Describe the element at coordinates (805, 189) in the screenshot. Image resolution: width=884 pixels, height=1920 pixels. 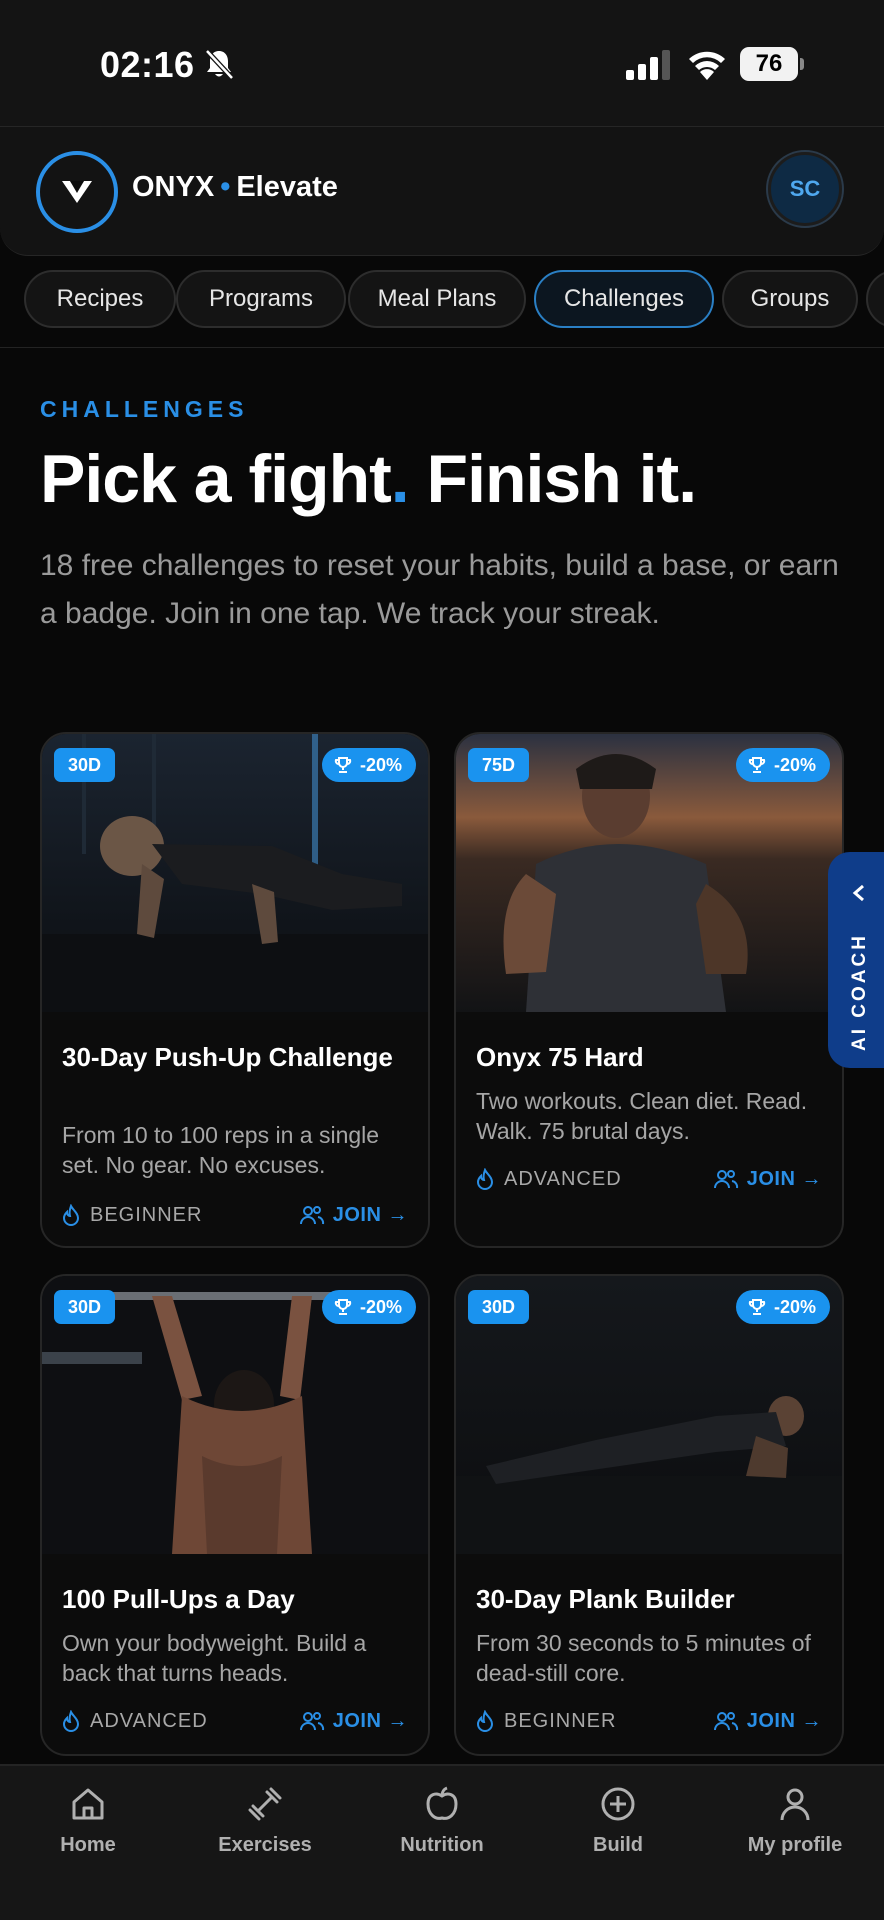
I see `avatar: SC` at that location.